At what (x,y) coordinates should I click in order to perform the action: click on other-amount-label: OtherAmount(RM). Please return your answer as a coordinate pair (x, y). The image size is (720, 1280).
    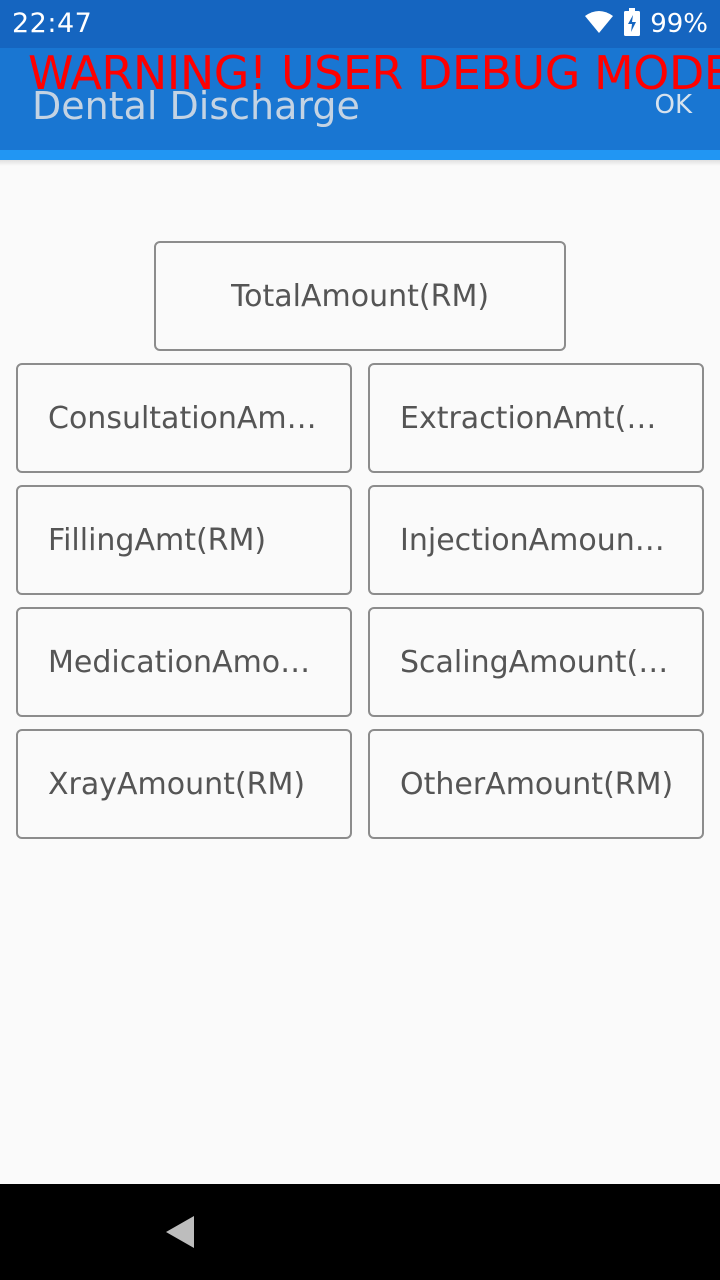
    Looking at the image, I should click on (537, 784).